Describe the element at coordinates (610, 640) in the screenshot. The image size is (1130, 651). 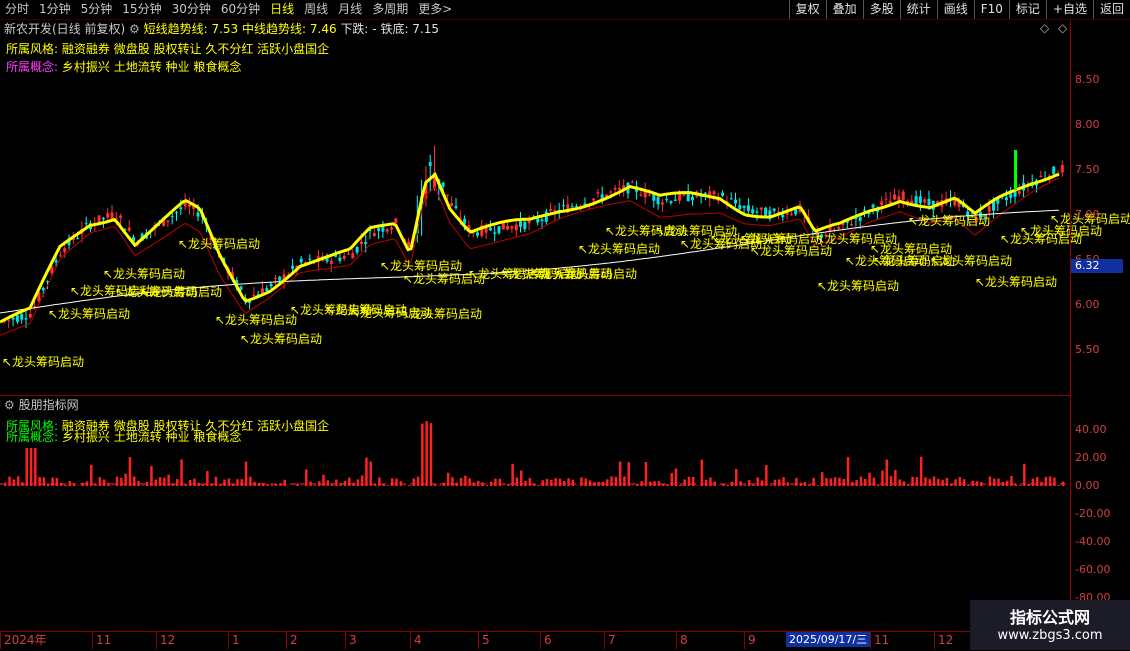
I see `date-label: 7` at that location.